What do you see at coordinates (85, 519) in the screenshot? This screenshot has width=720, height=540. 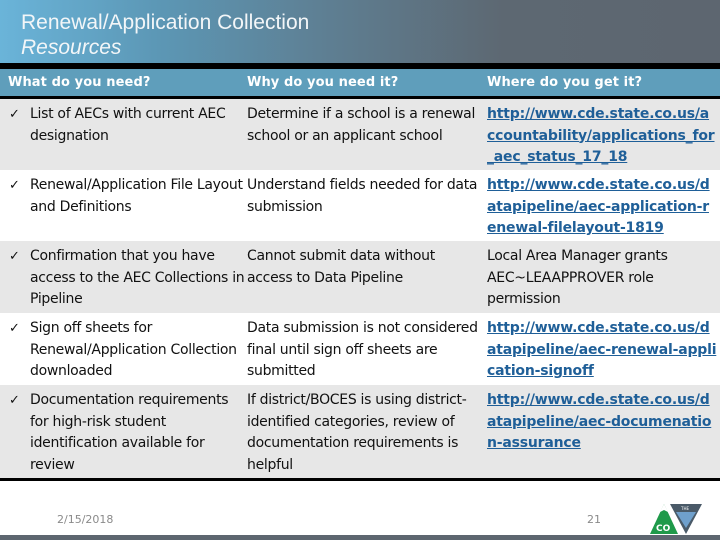 I see `footer-date: 2/15/2018` at bounding box center [85, 519].